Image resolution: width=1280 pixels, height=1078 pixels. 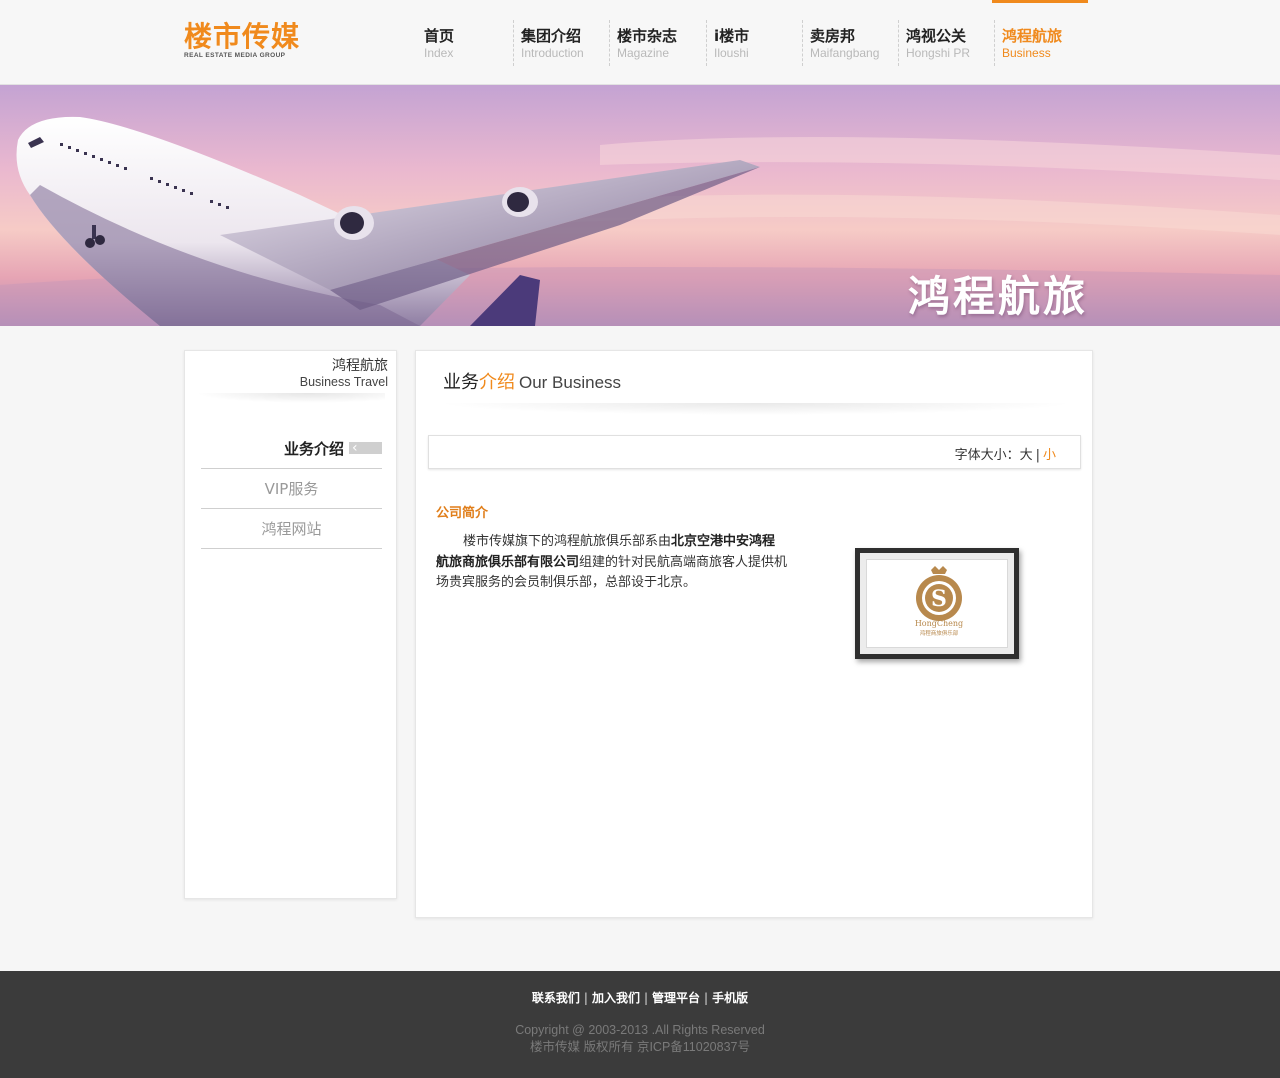 What do you see at coordinates (472, 42) in the screenshot?
I see `nav-item-index: 首页 Index` at bounding box center [472, 42].